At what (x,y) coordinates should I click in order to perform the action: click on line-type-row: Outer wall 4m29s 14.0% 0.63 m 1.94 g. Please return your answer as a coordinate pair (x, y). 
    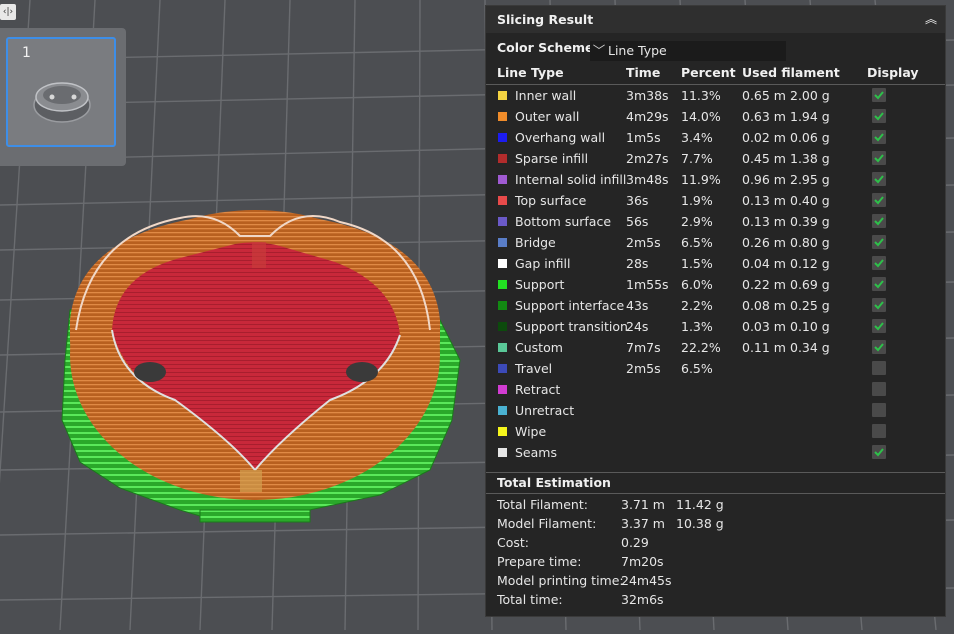
    Looking at the image, I should click on (715, 116).